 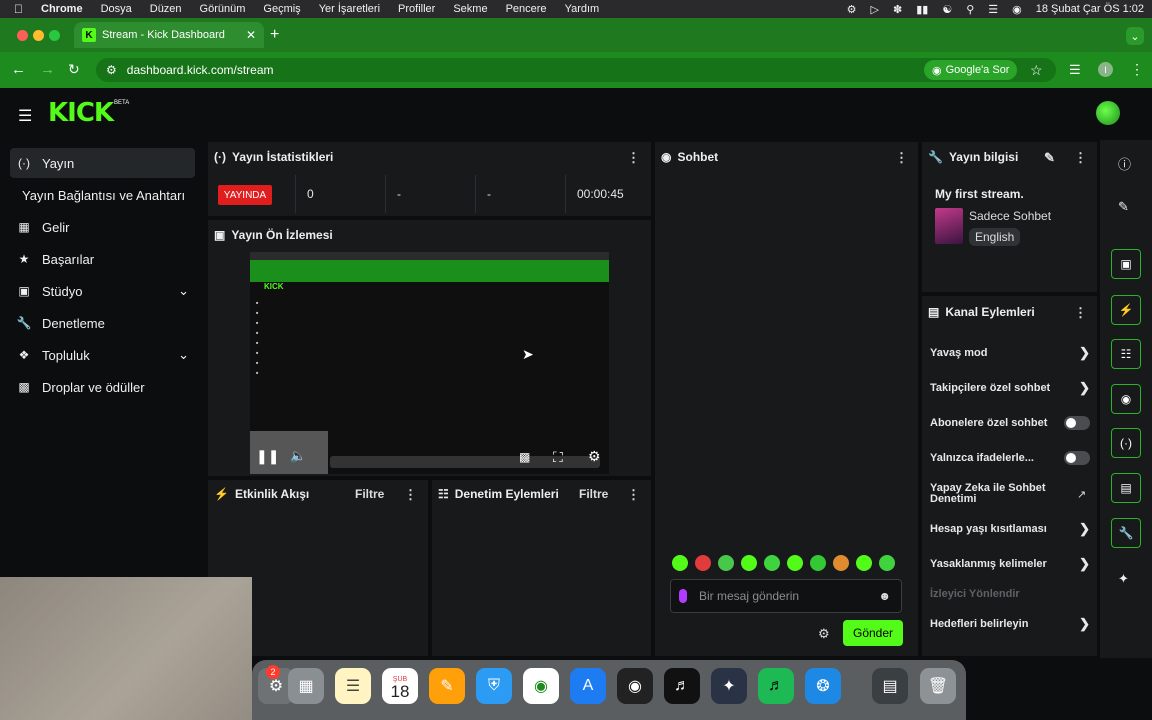 I want to click on settings-gear-icon: ⚙, so click(x=594, y=456).